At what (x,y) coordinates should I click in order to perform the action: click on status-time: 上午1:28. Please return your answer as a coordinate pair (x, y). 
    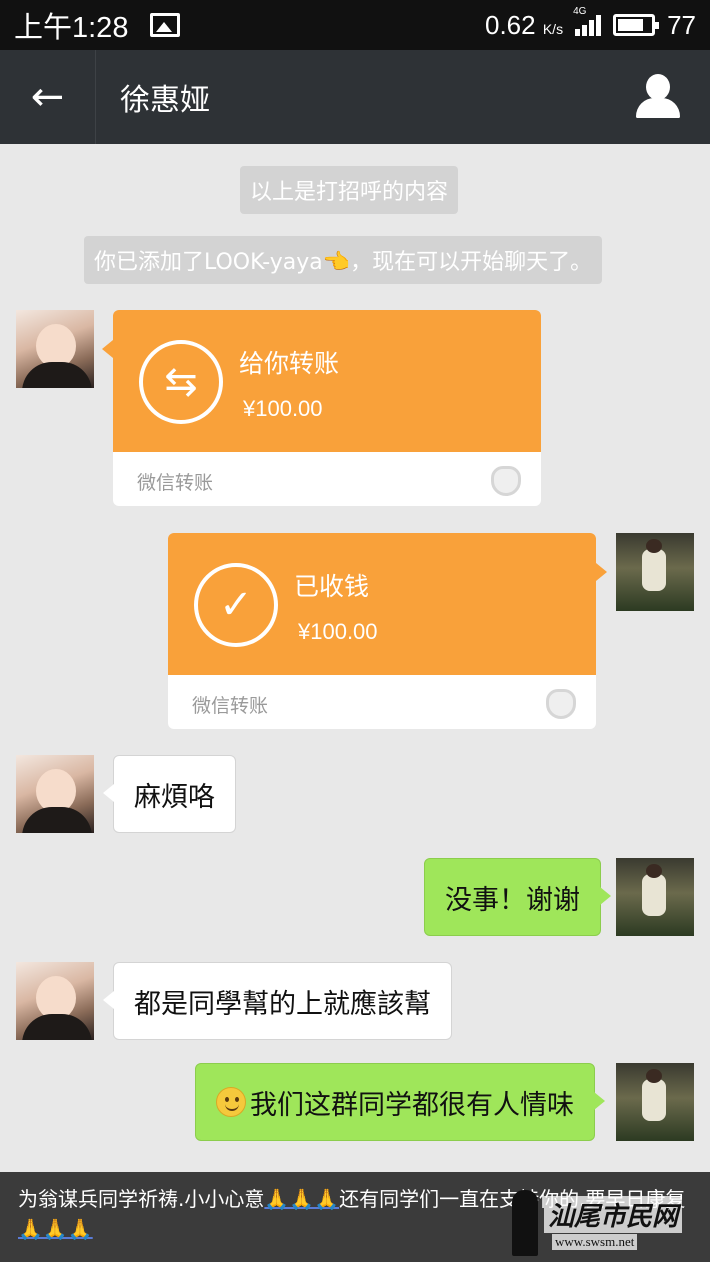
    Looking at the image, I should click on (71, 28).